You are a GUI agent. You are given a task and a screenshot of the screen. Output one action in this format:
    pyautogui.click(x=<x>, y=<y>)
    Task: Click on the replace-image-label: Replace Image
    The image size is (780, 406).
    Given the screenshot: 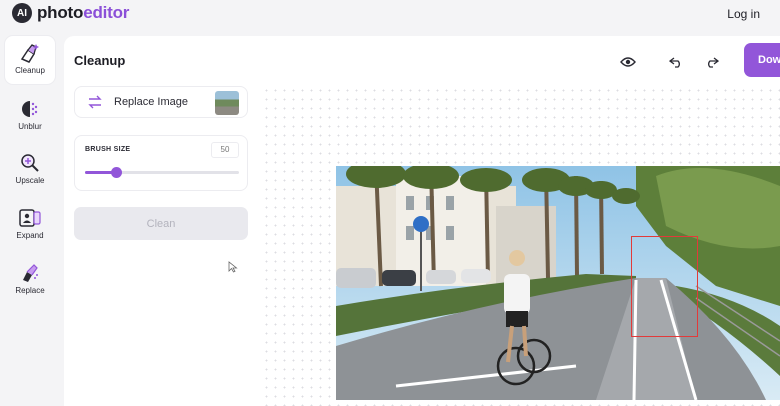 What is the action you would take?
    pyautogui.click(x=151, y=102)
    